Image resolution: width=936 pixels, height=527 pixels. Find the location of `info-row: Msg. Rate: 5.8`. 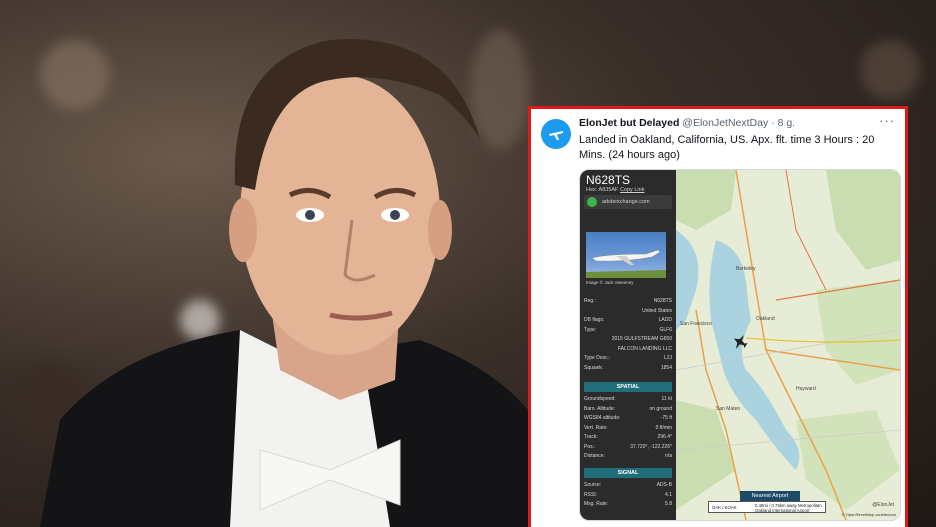

info-row: Msg. Rate: 5.8 is located at coordinates (628, 505).